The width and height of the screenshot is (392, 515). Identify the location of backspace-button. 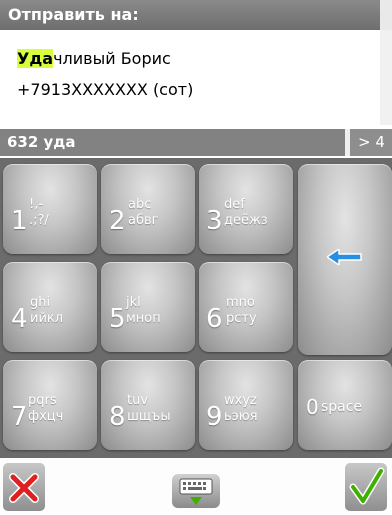
(345, 259).